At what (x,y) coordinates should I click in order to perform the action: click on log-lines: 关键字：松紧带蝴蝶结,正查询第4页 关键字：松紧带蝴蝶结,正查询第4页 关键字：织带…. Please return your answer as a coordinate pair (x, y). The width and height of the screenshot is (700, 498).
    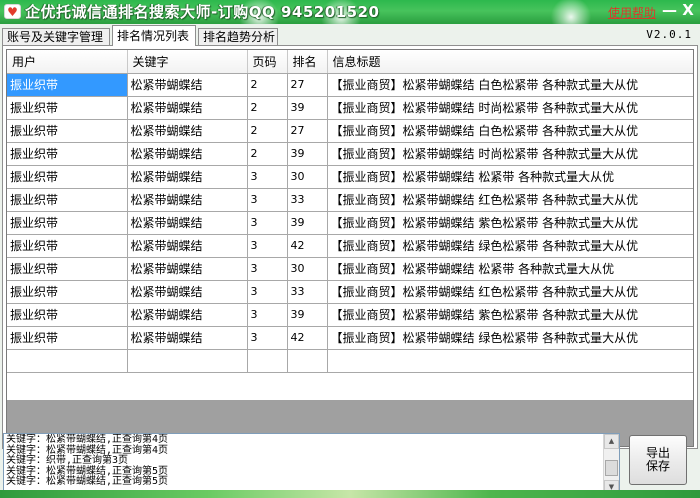
    Looking at the image, I should click on (305, 461).